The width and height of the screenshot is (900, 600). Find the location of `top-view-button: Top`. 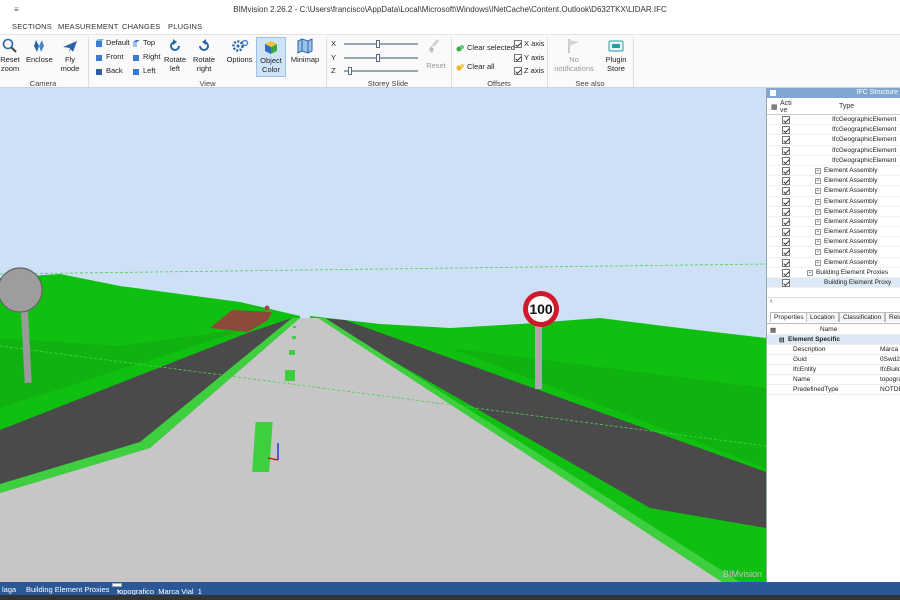

top-view-button: Top is located at coordinates (143, 43).